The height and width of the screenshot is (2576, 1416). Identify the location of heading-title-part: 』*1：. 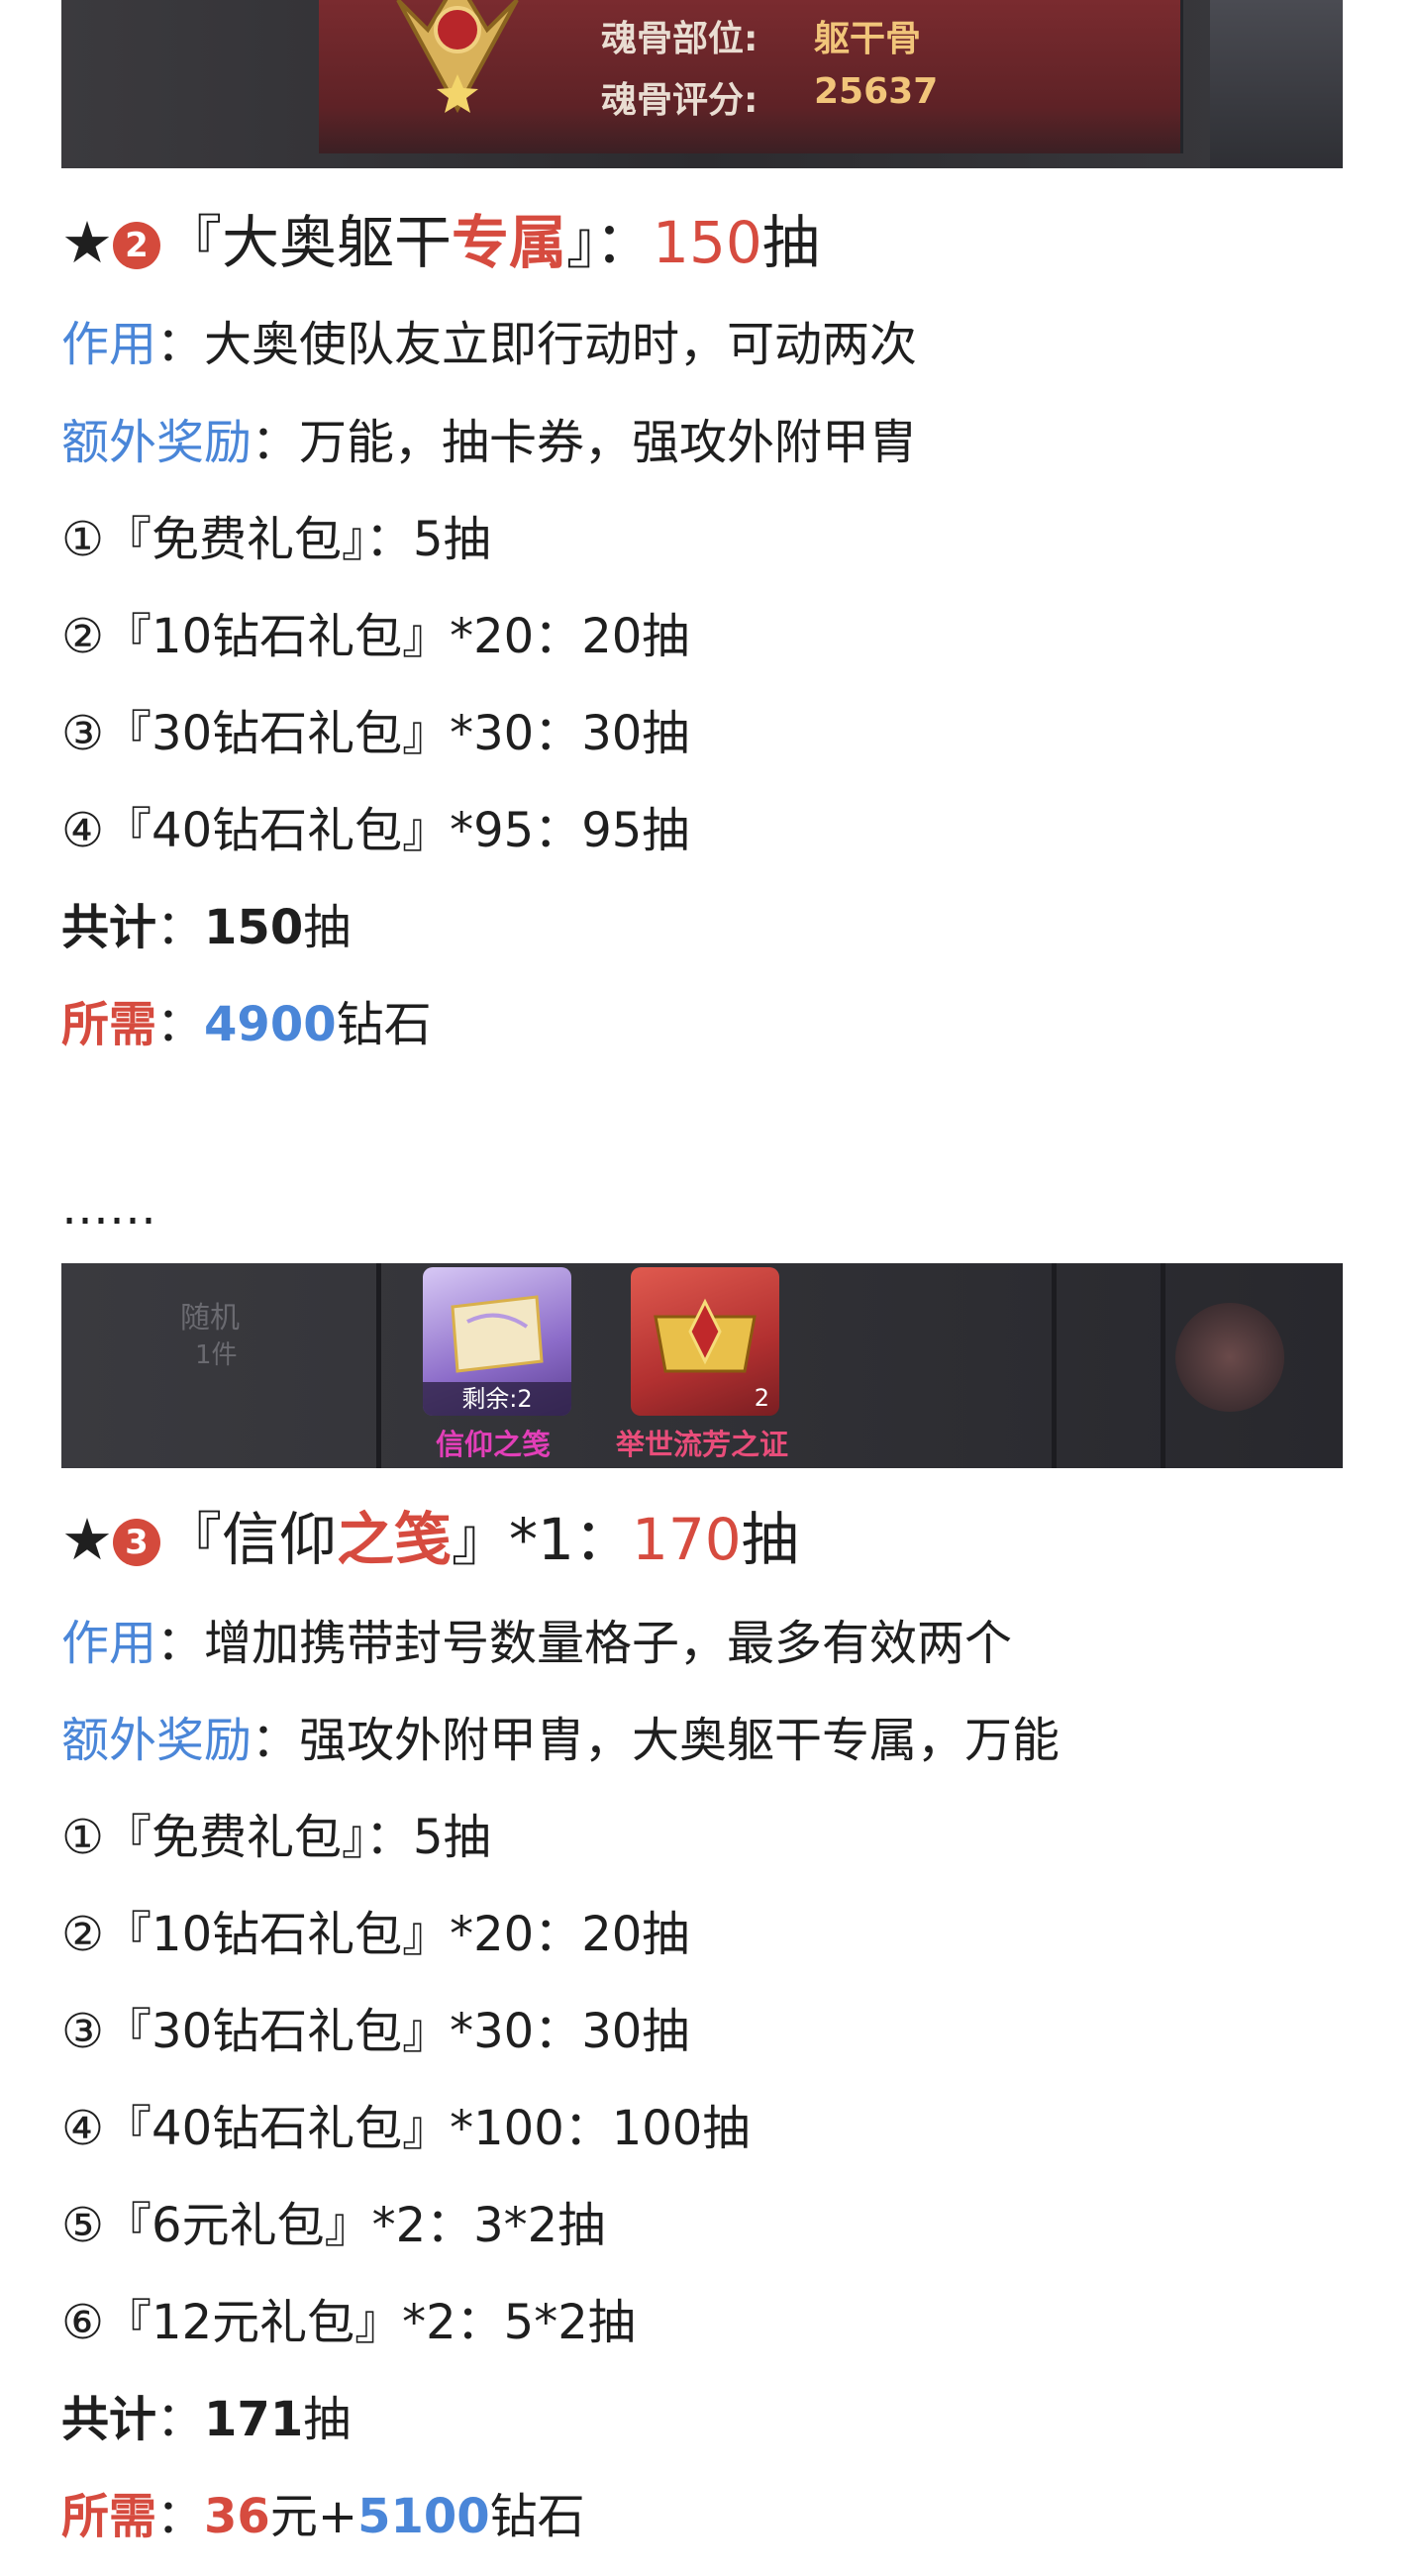
(542, 1540).